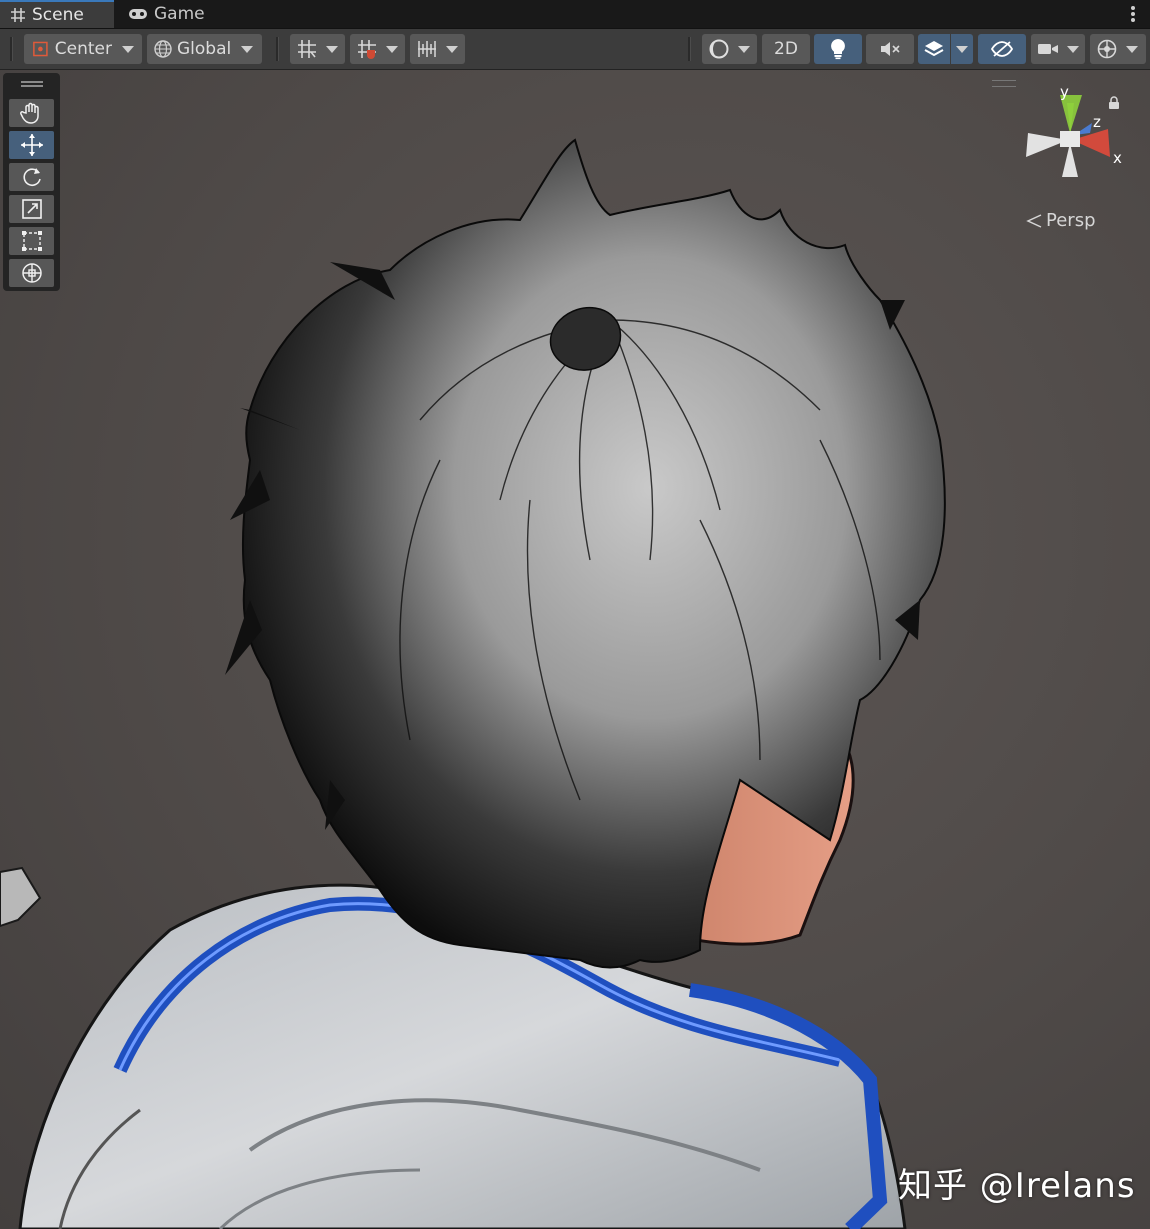 The height and width of the screenshot is (1229, 1150). Describe the element at coordinates (32, 84) in the screenshot. I see `palette-grip` at that location.